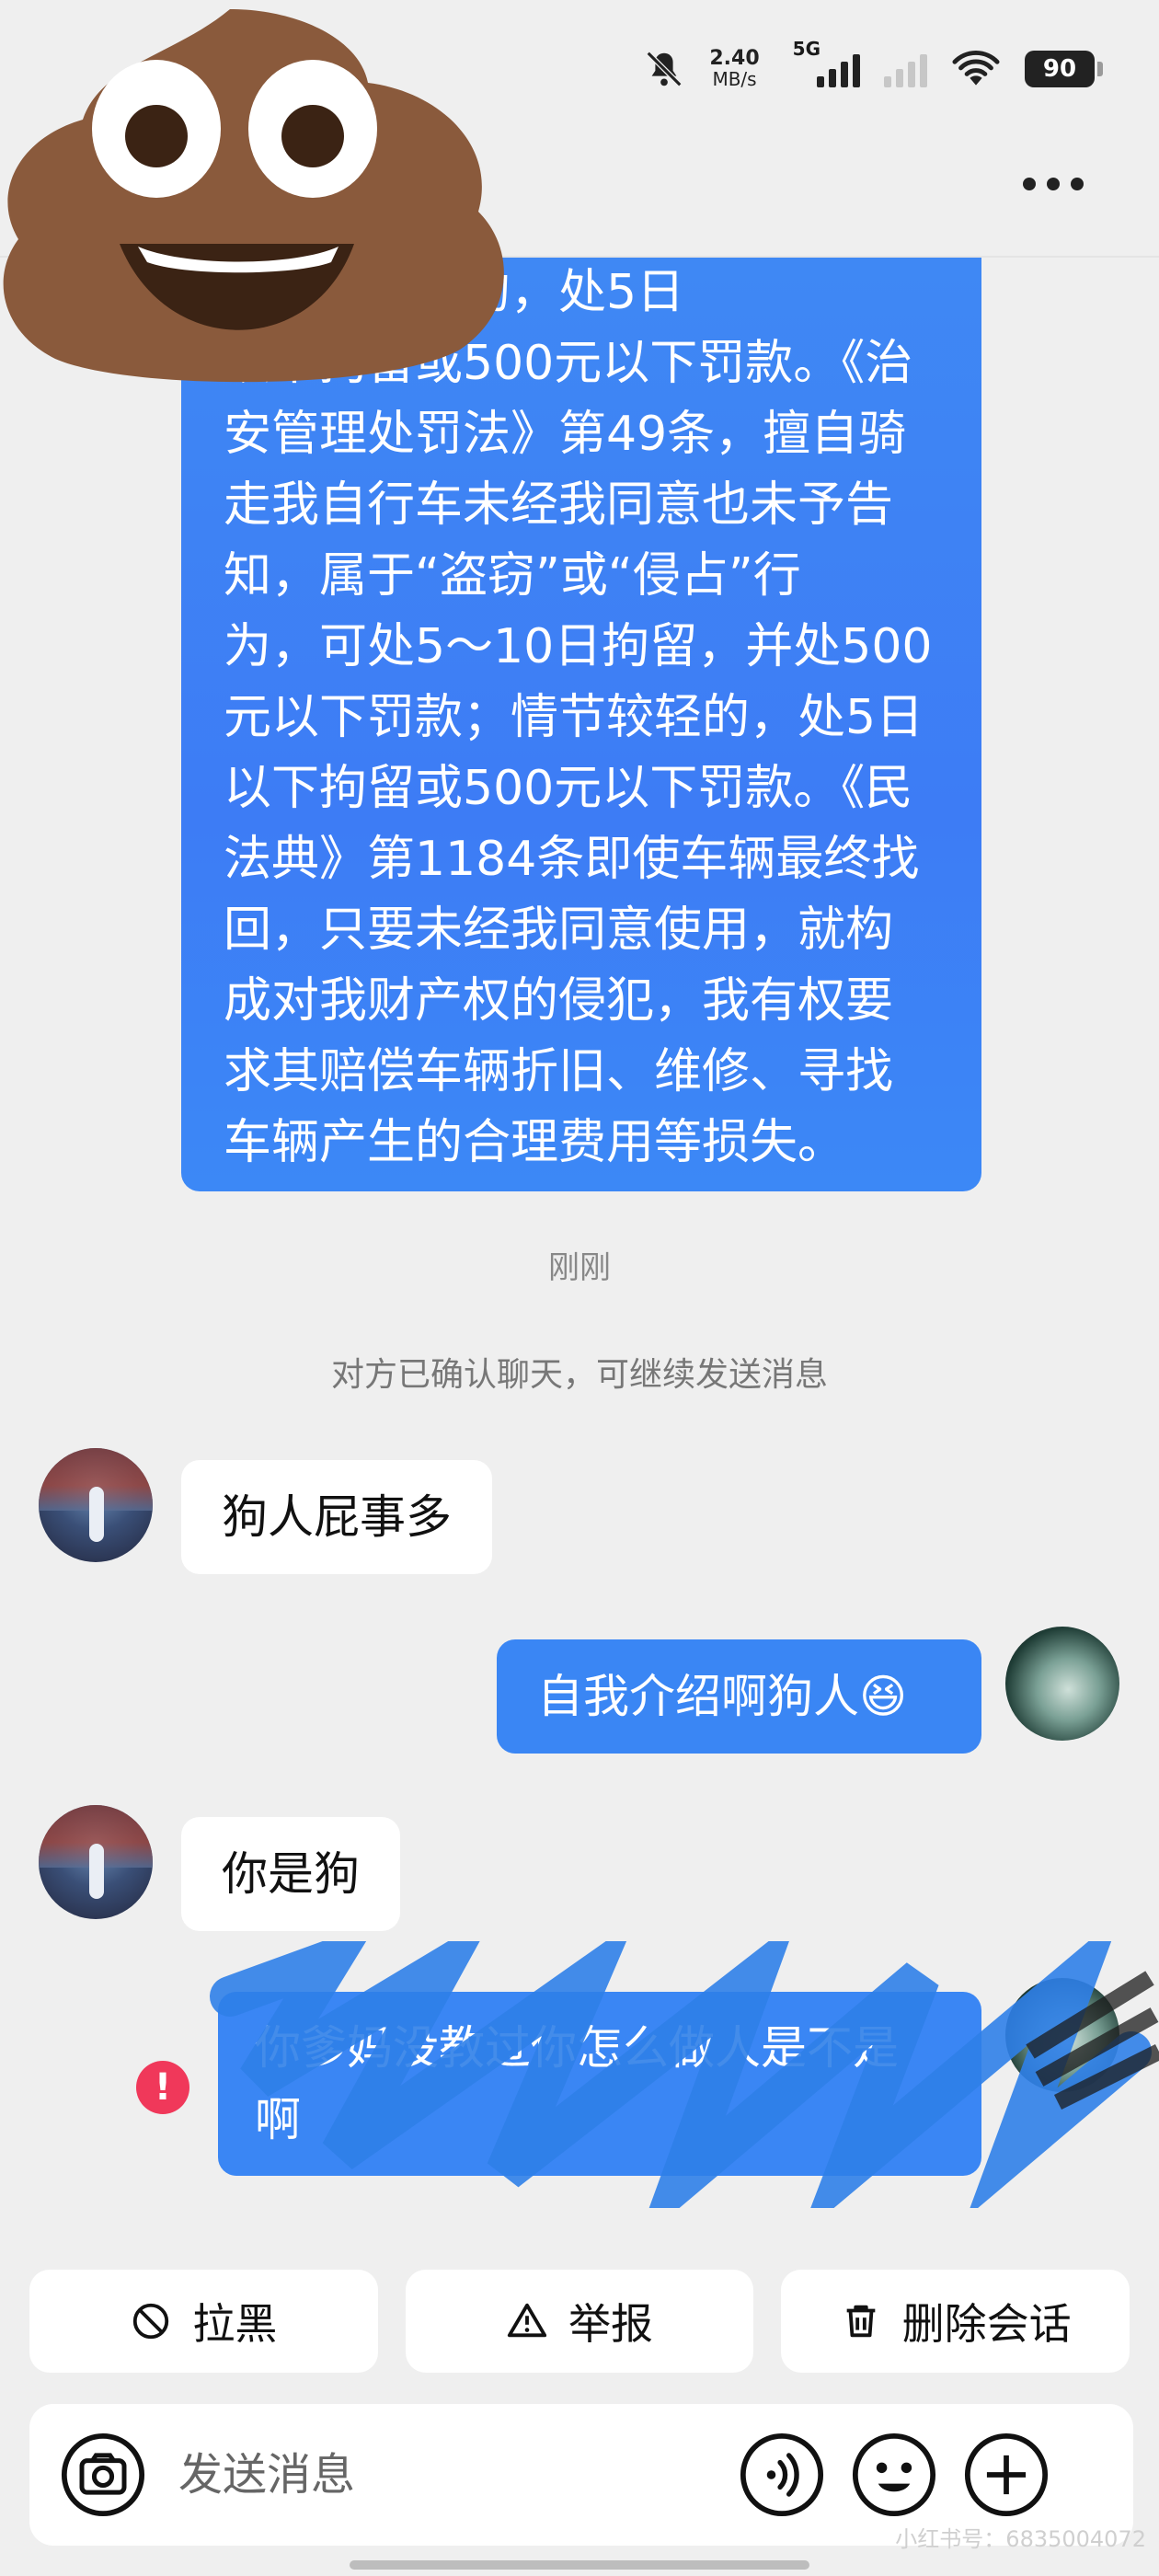 This screenshot has height=2576, width=1159. What do you see at coordinates (894, 2474) in the screenshot?
I see `emoji-icon` at bounding box center [894, 2474].